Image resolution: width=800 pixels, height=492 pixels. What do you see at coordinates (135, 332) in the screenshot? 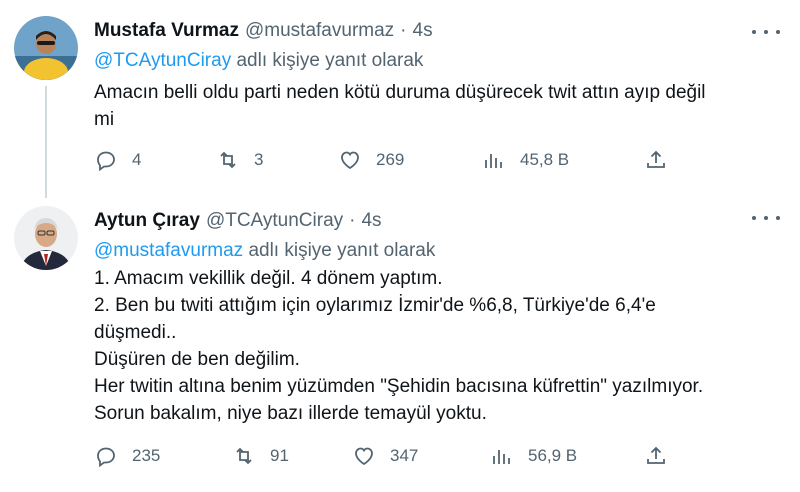
I see `tweet-text-line: düşmedi..` at bounding box center [135, 332].